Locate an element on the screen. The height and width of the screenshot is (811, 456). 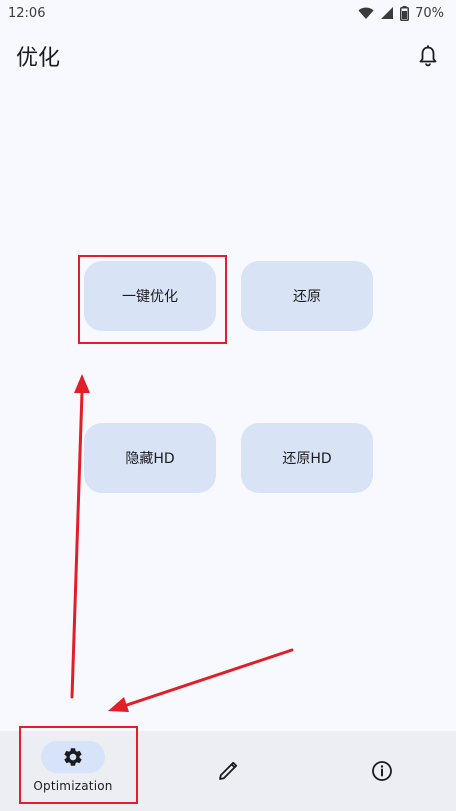
nav-item-edit is located at coordinates (228, 771).